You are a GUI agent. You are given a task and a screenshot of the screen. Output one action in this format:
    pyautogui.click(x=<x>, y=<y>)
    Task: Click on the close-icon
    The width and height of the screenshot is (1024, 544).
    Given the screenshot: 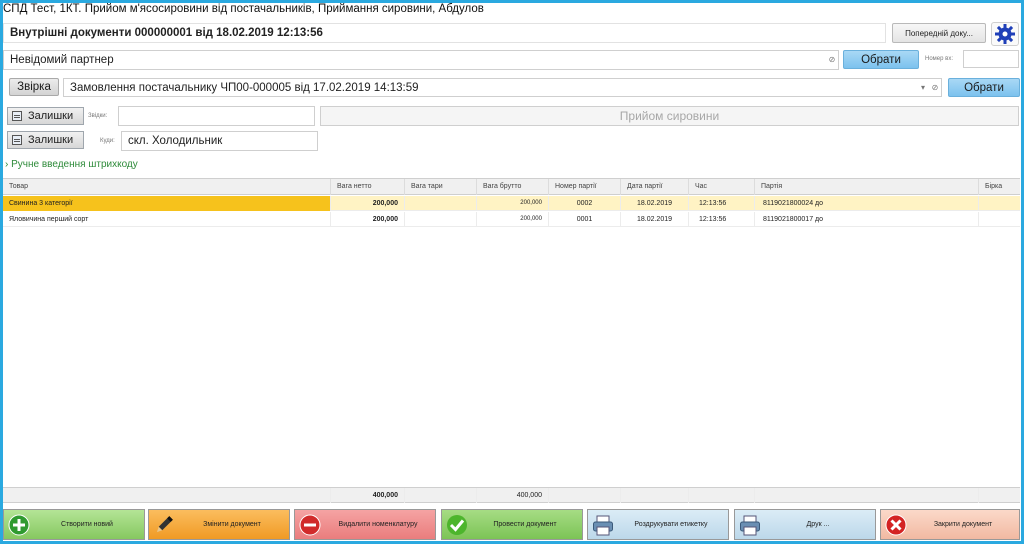 What is the action you would take?
    pyautogui.click(x=896, y=525)
    